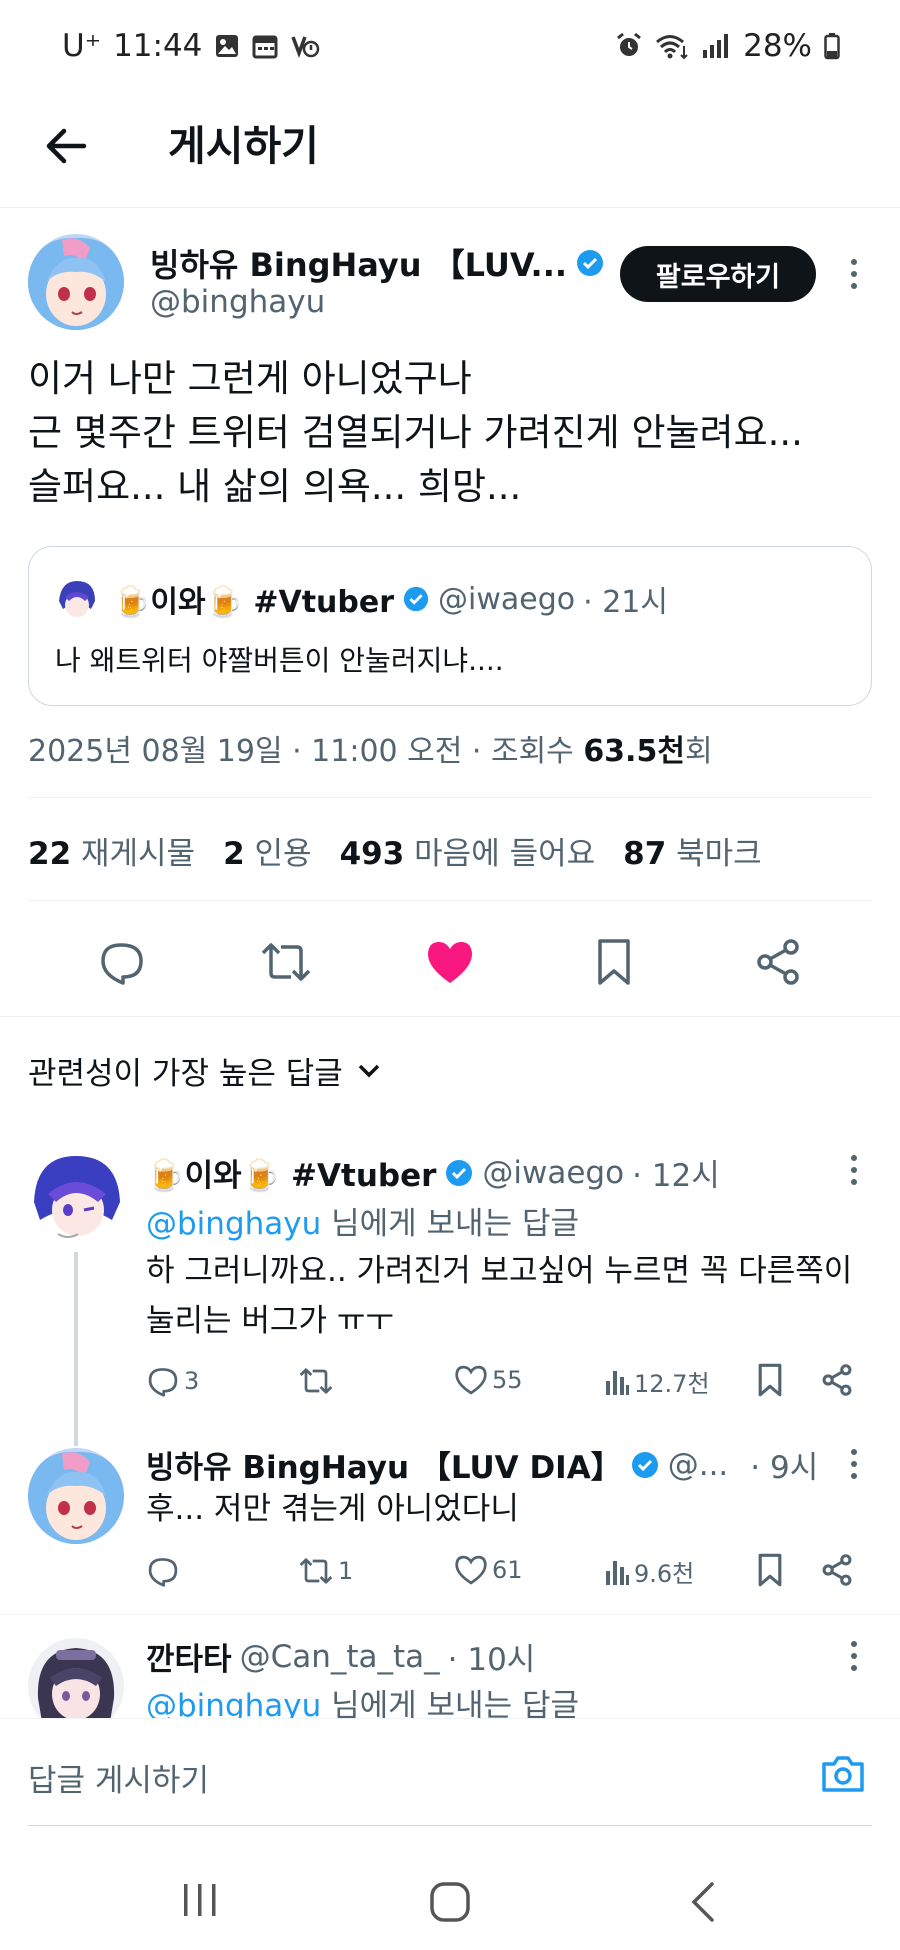 The width and height of the screenshot is (900, 1950). What do you see at coordinates (676, 1176) in the screenshot?
I see `reply-time: · 12시` at bounding box center [676, 1176].